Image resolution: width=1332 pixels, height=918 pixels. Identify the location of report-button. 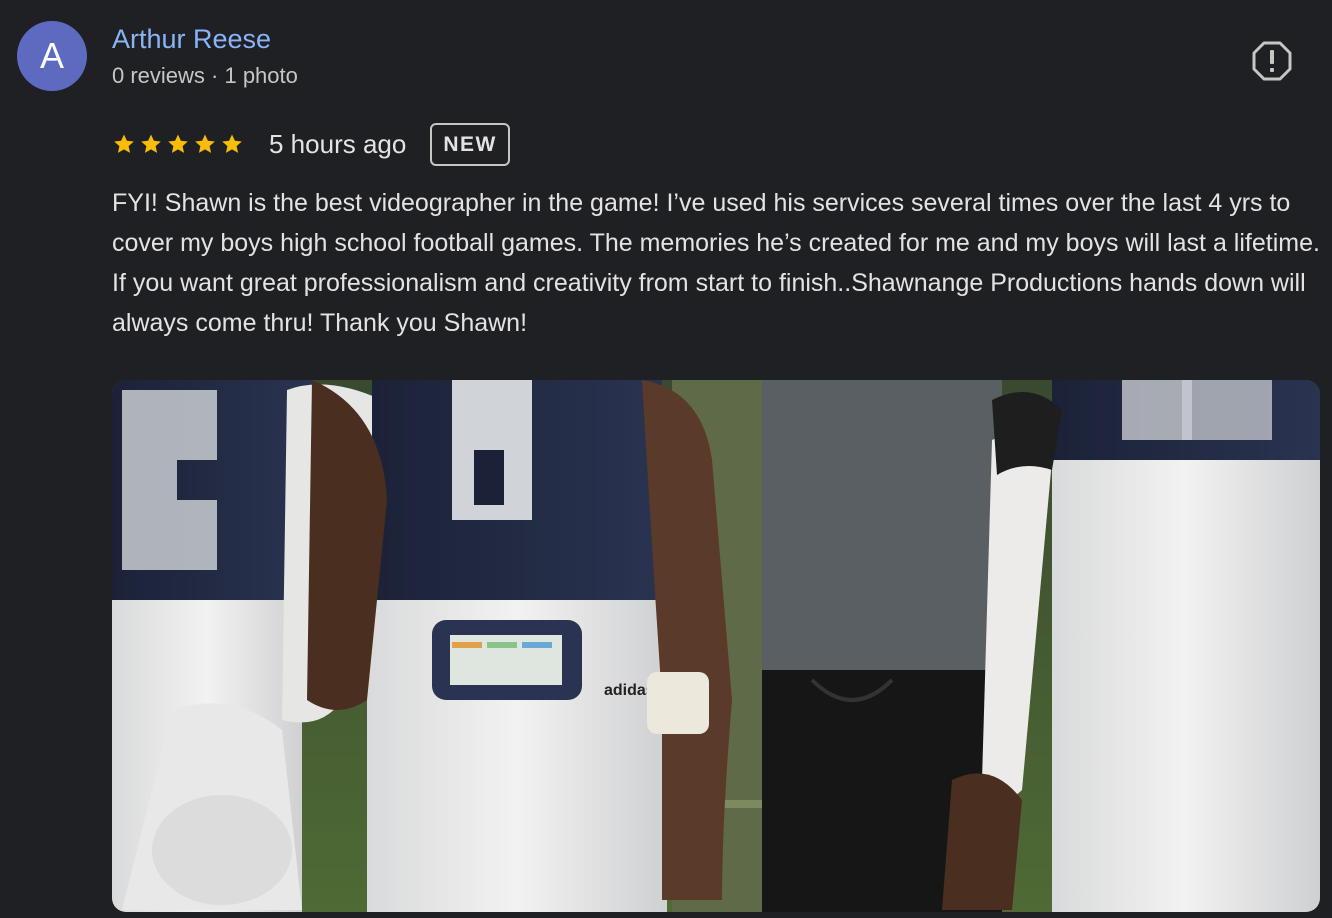
(1272, 61).